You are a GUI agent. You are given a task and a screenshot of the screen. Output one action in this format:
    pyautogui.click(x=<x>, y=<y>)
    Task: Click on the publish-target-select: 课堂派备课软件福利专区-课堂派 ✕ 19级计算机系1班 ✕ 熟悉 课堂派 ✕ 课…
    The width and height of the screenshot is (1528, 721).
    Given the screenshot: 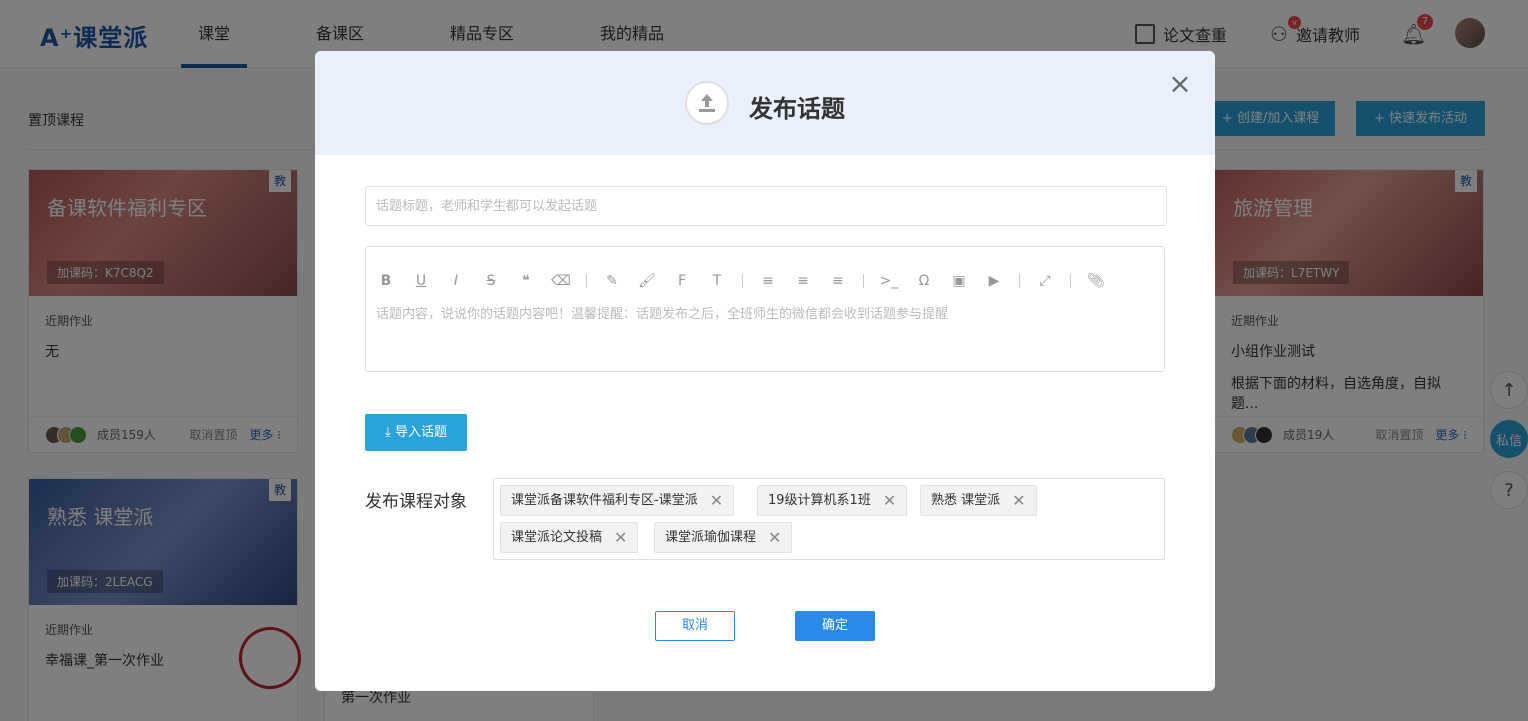 What is the action you would take?
    pyautogui.click(x=829, y=519)
    